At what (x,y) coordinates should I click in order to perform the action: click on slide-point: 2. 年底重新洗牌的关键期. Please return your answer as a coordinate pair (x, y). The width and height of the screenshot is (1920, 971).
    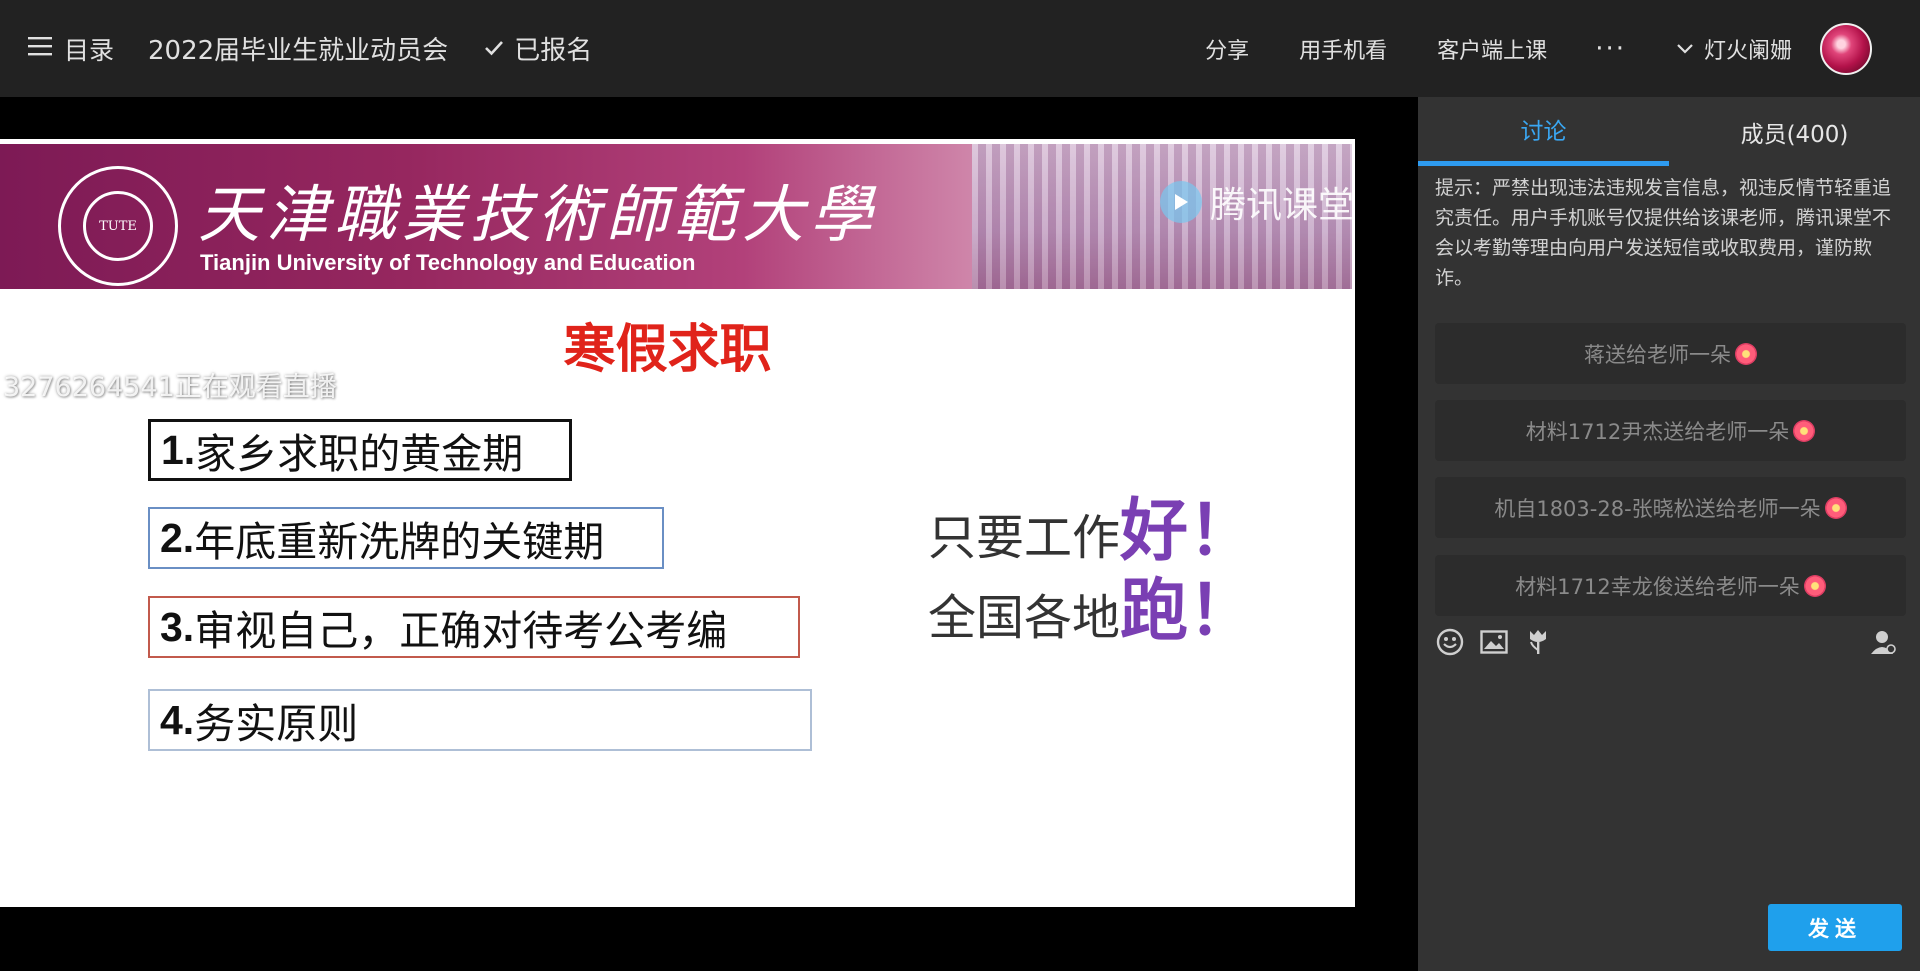
    Looking at the image, I should click on (406, 538).